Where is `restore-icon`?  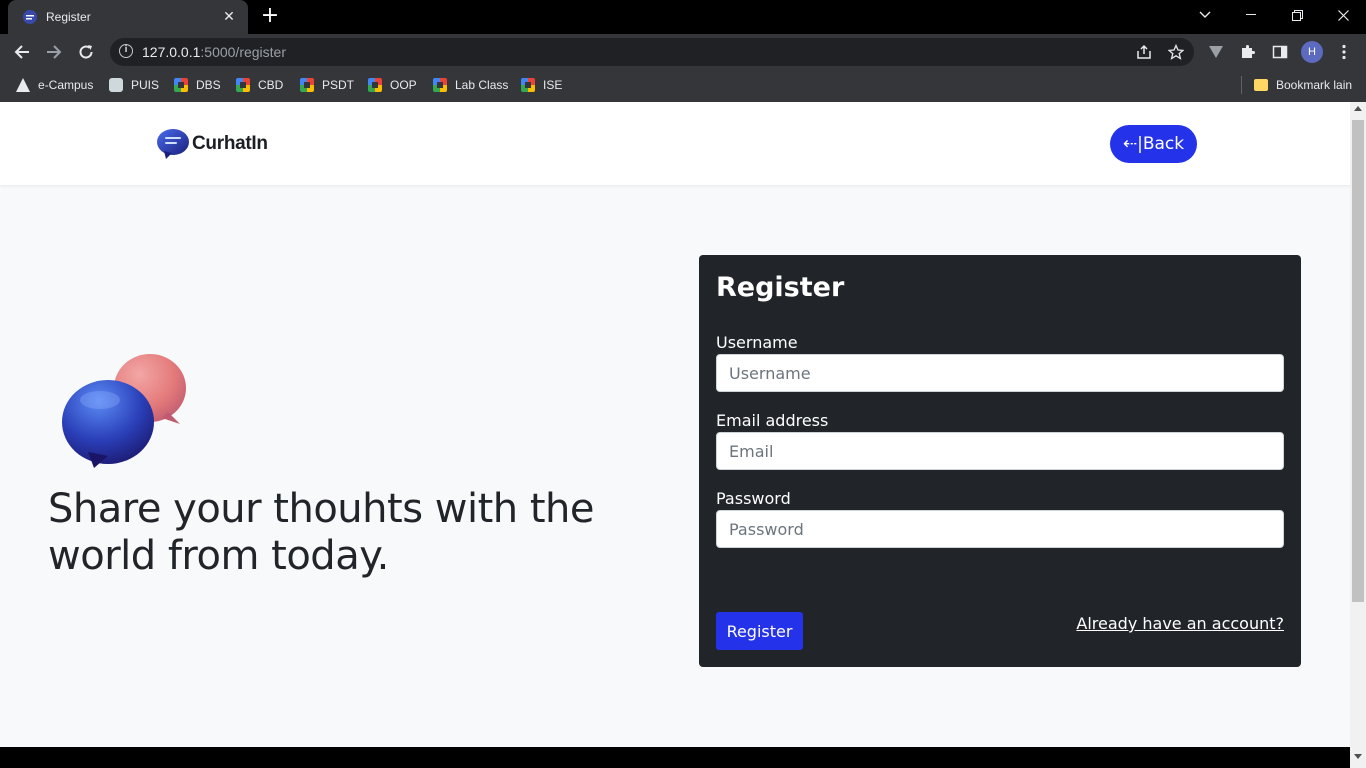
restore-icon is located at coordinates (1297, 15).